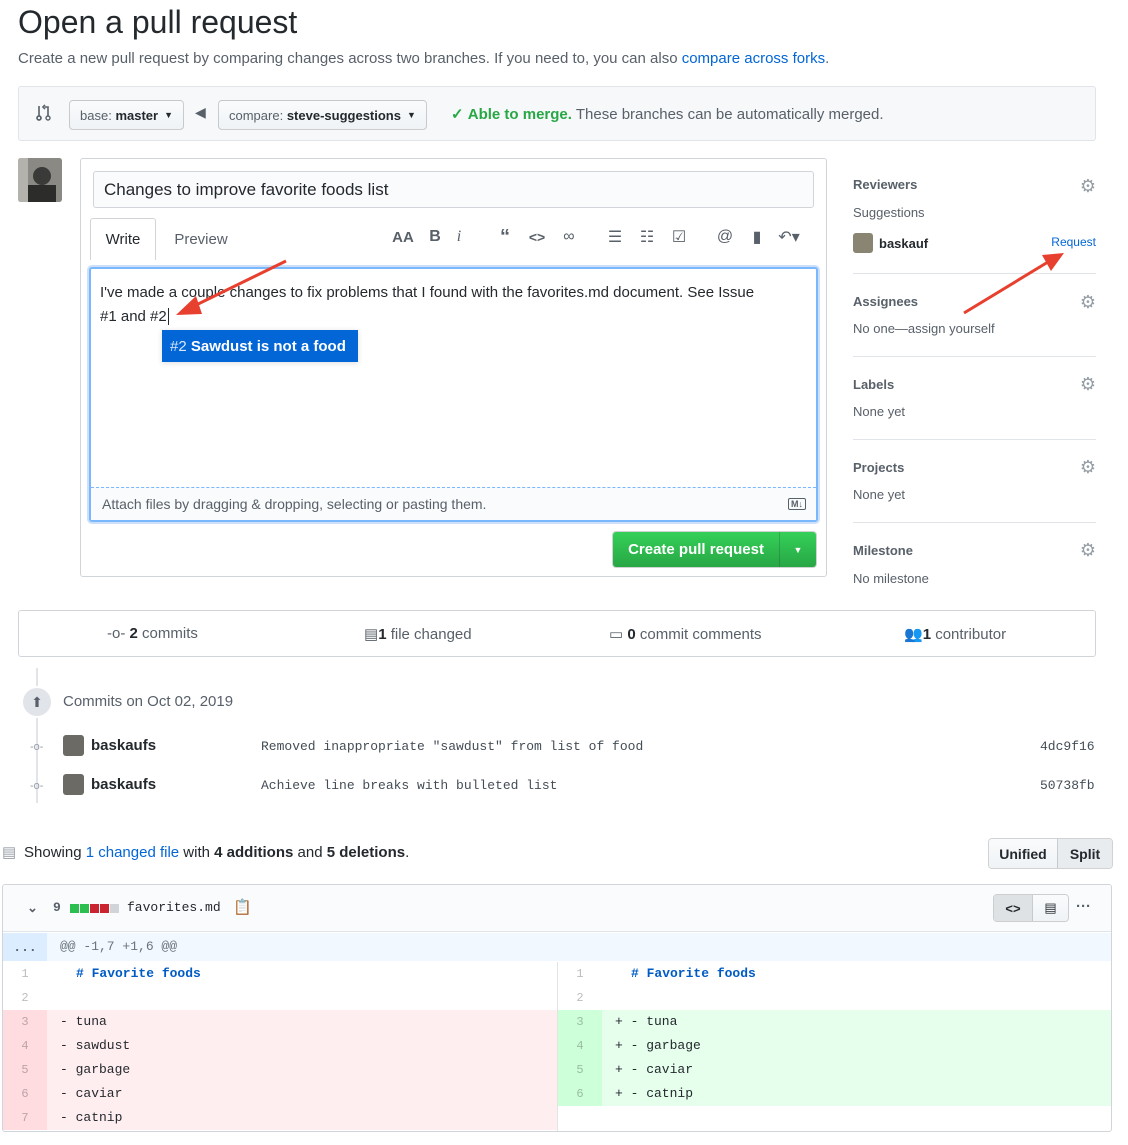 The height and width of the screenshot is (1145, 1128). What do you see at coordinates (280, 974) in the screenshot?
I see `left-diff-line: 1 # Favorite foods` at bounding box center [280, 974].